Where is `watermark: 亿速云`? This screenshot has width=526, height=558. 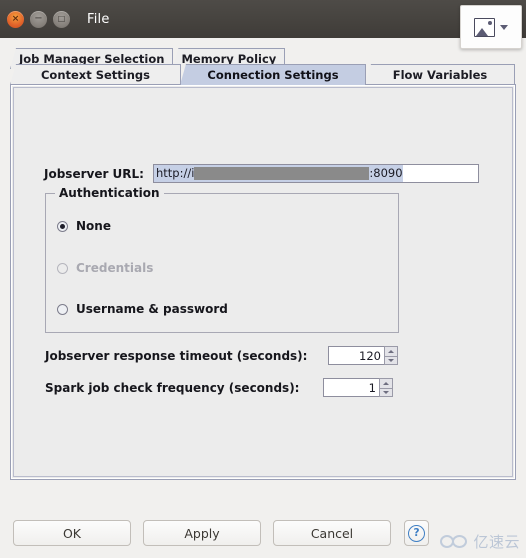
watermark: 亿速云 is located at coordinates (480, 541).